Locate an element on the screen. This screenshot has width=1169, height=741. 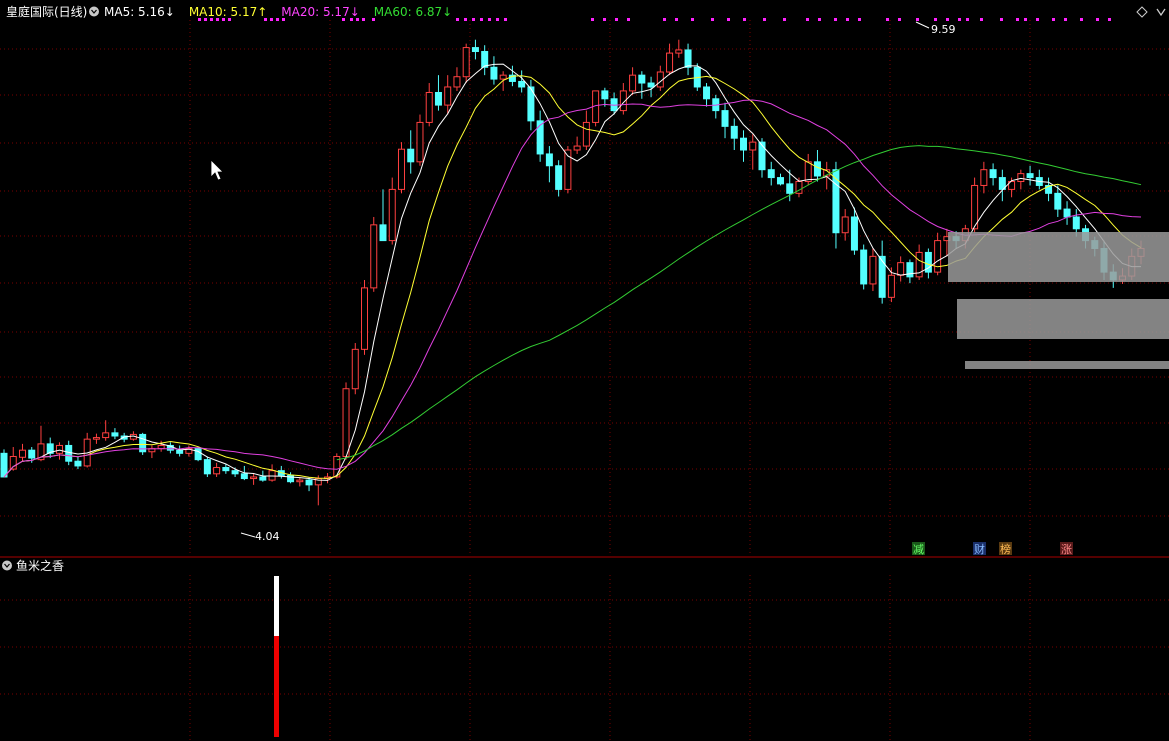
event-badge-ranking: 榜 is located at coordinates (1005, 549).